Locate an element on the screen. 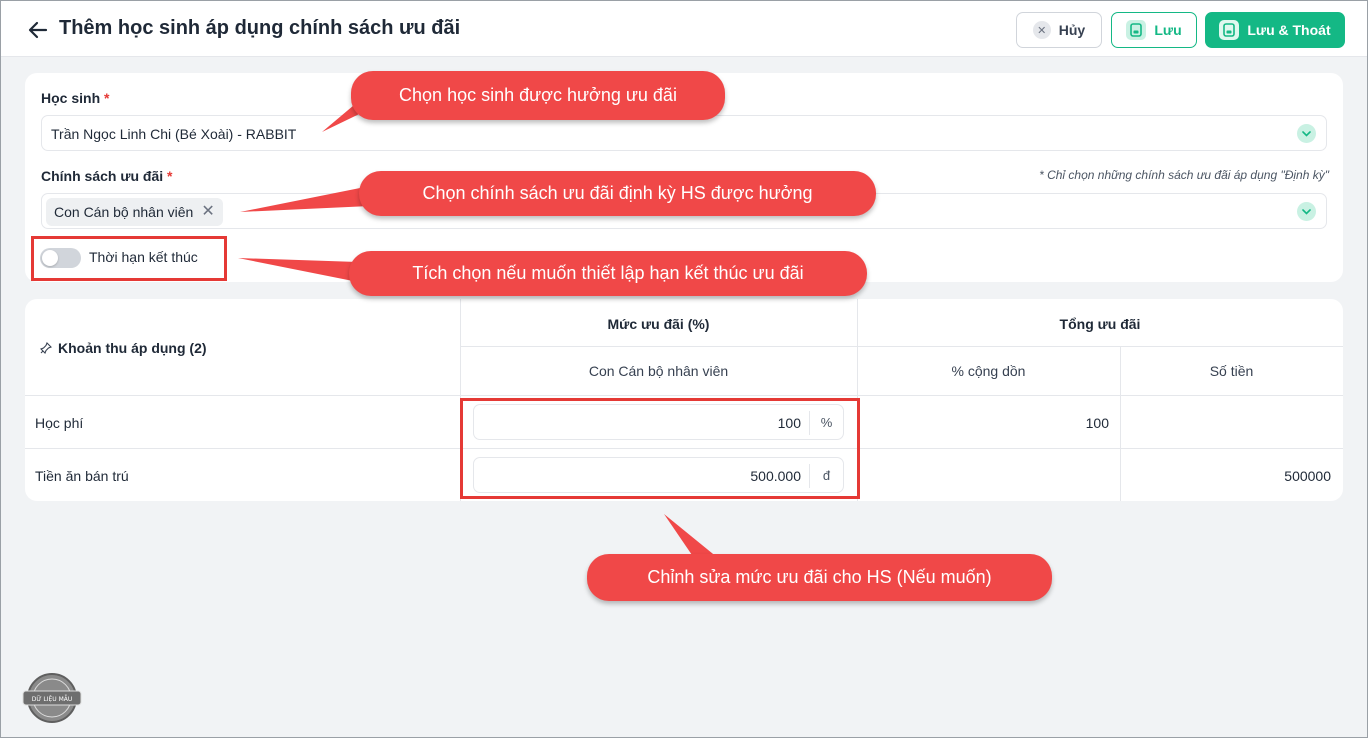 This screenshot has height=738, width=1368. meals-amount-total: 500000 is located at coordinates (1307, 476).